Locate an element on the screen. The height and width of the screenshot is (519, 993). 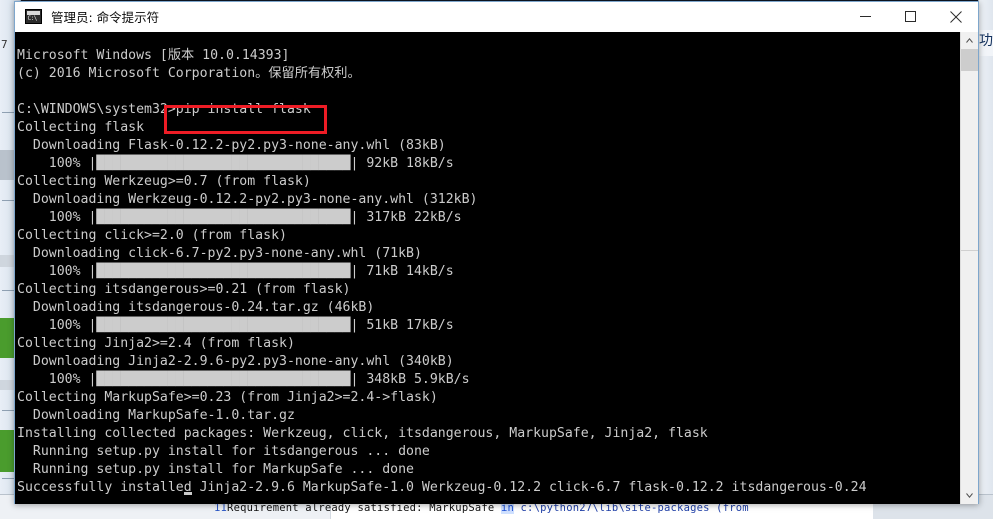
background-gutter-number: 7 is located at coordinates (4, 44).